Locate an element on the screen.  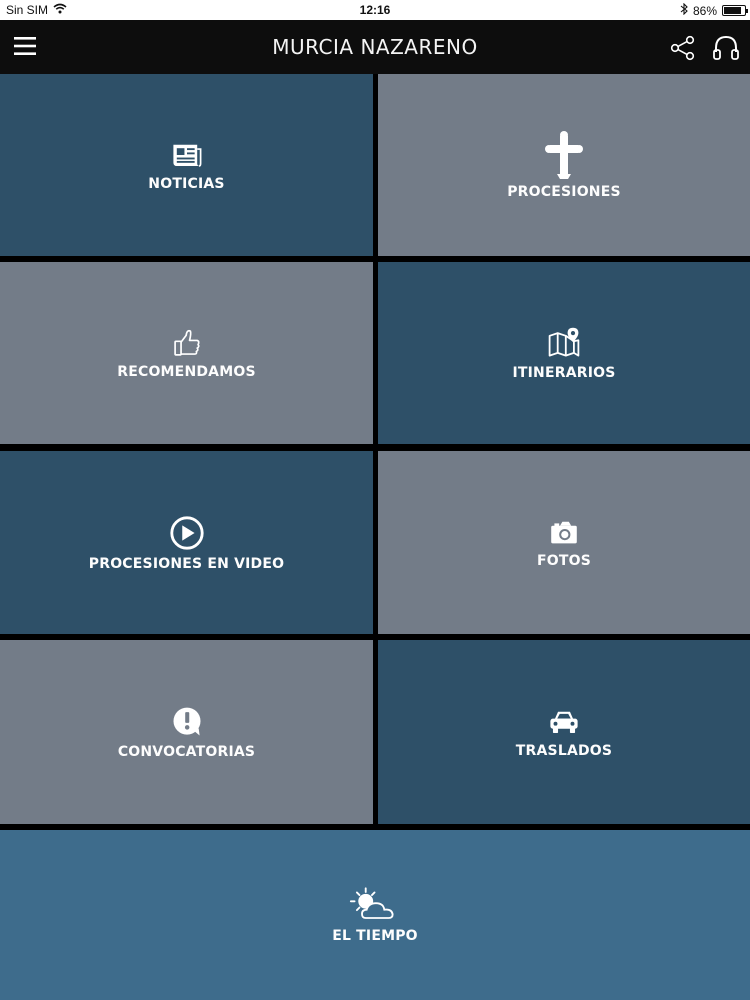
tile-label: EL TIEMPO is located at coordinates (375, 936).